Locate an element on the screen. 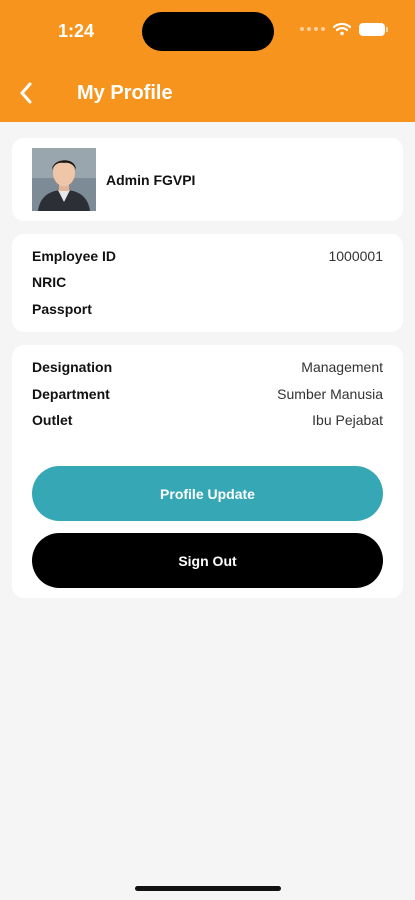 Image resolution: width=415 pixels, height=900 pixels. info-label: Department is located at coordinates (71, 394).